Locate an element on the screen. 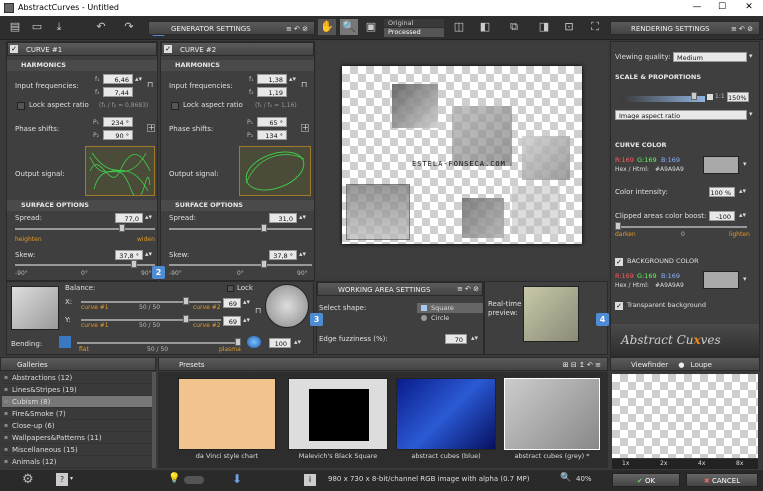 The width and height of the screenshot is (763, 491). curve-1-skew-input: 37,8 ° is located at coordinates (129, 255).